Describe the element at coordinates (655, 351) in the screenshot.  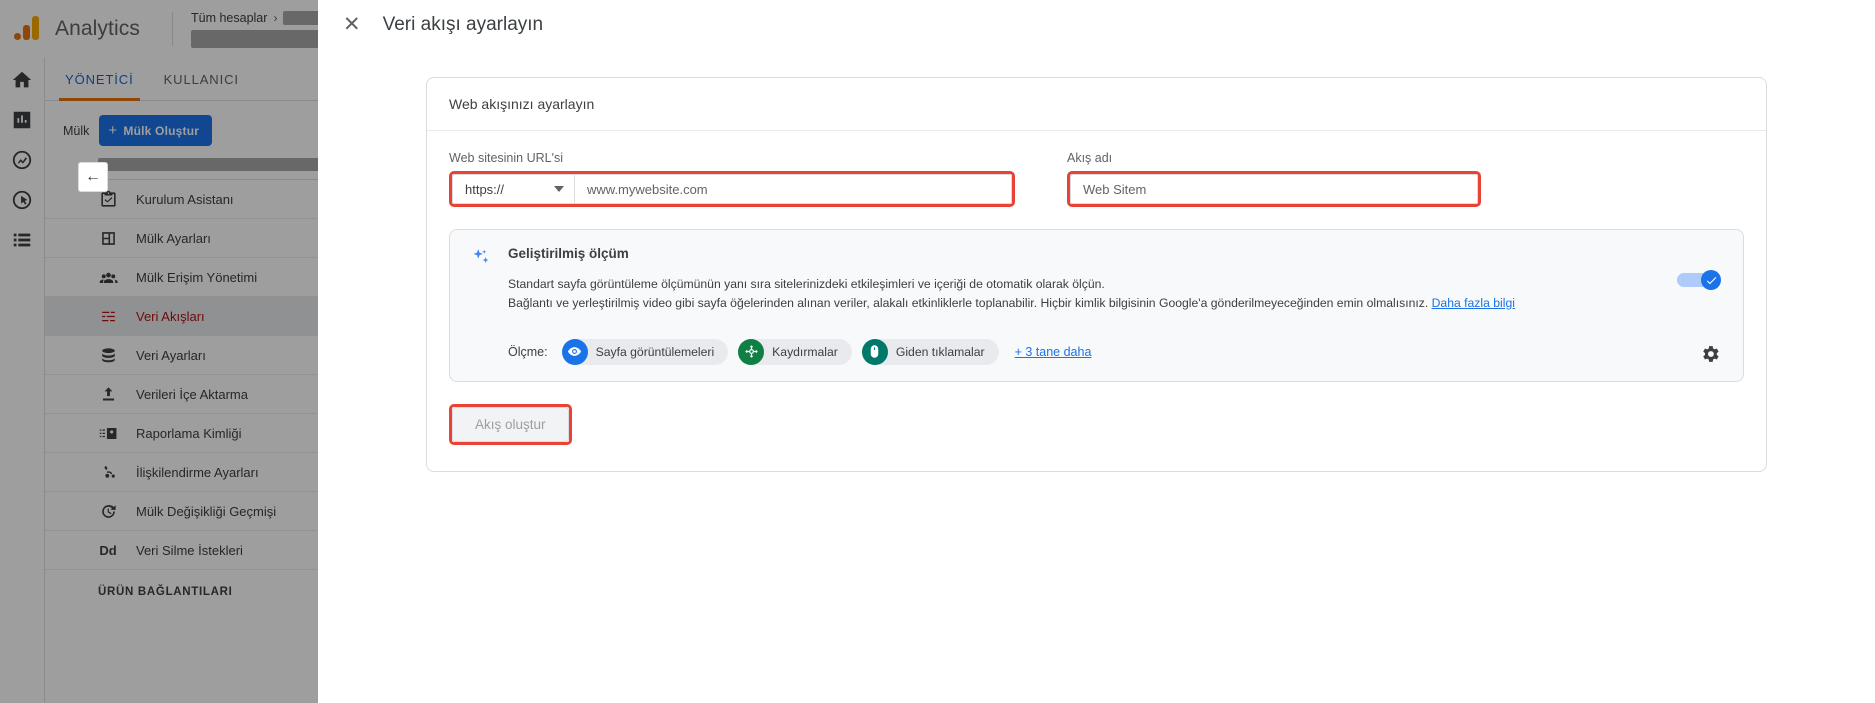
I see `chip-label: Sayfa görüntülemeleri` at that location.